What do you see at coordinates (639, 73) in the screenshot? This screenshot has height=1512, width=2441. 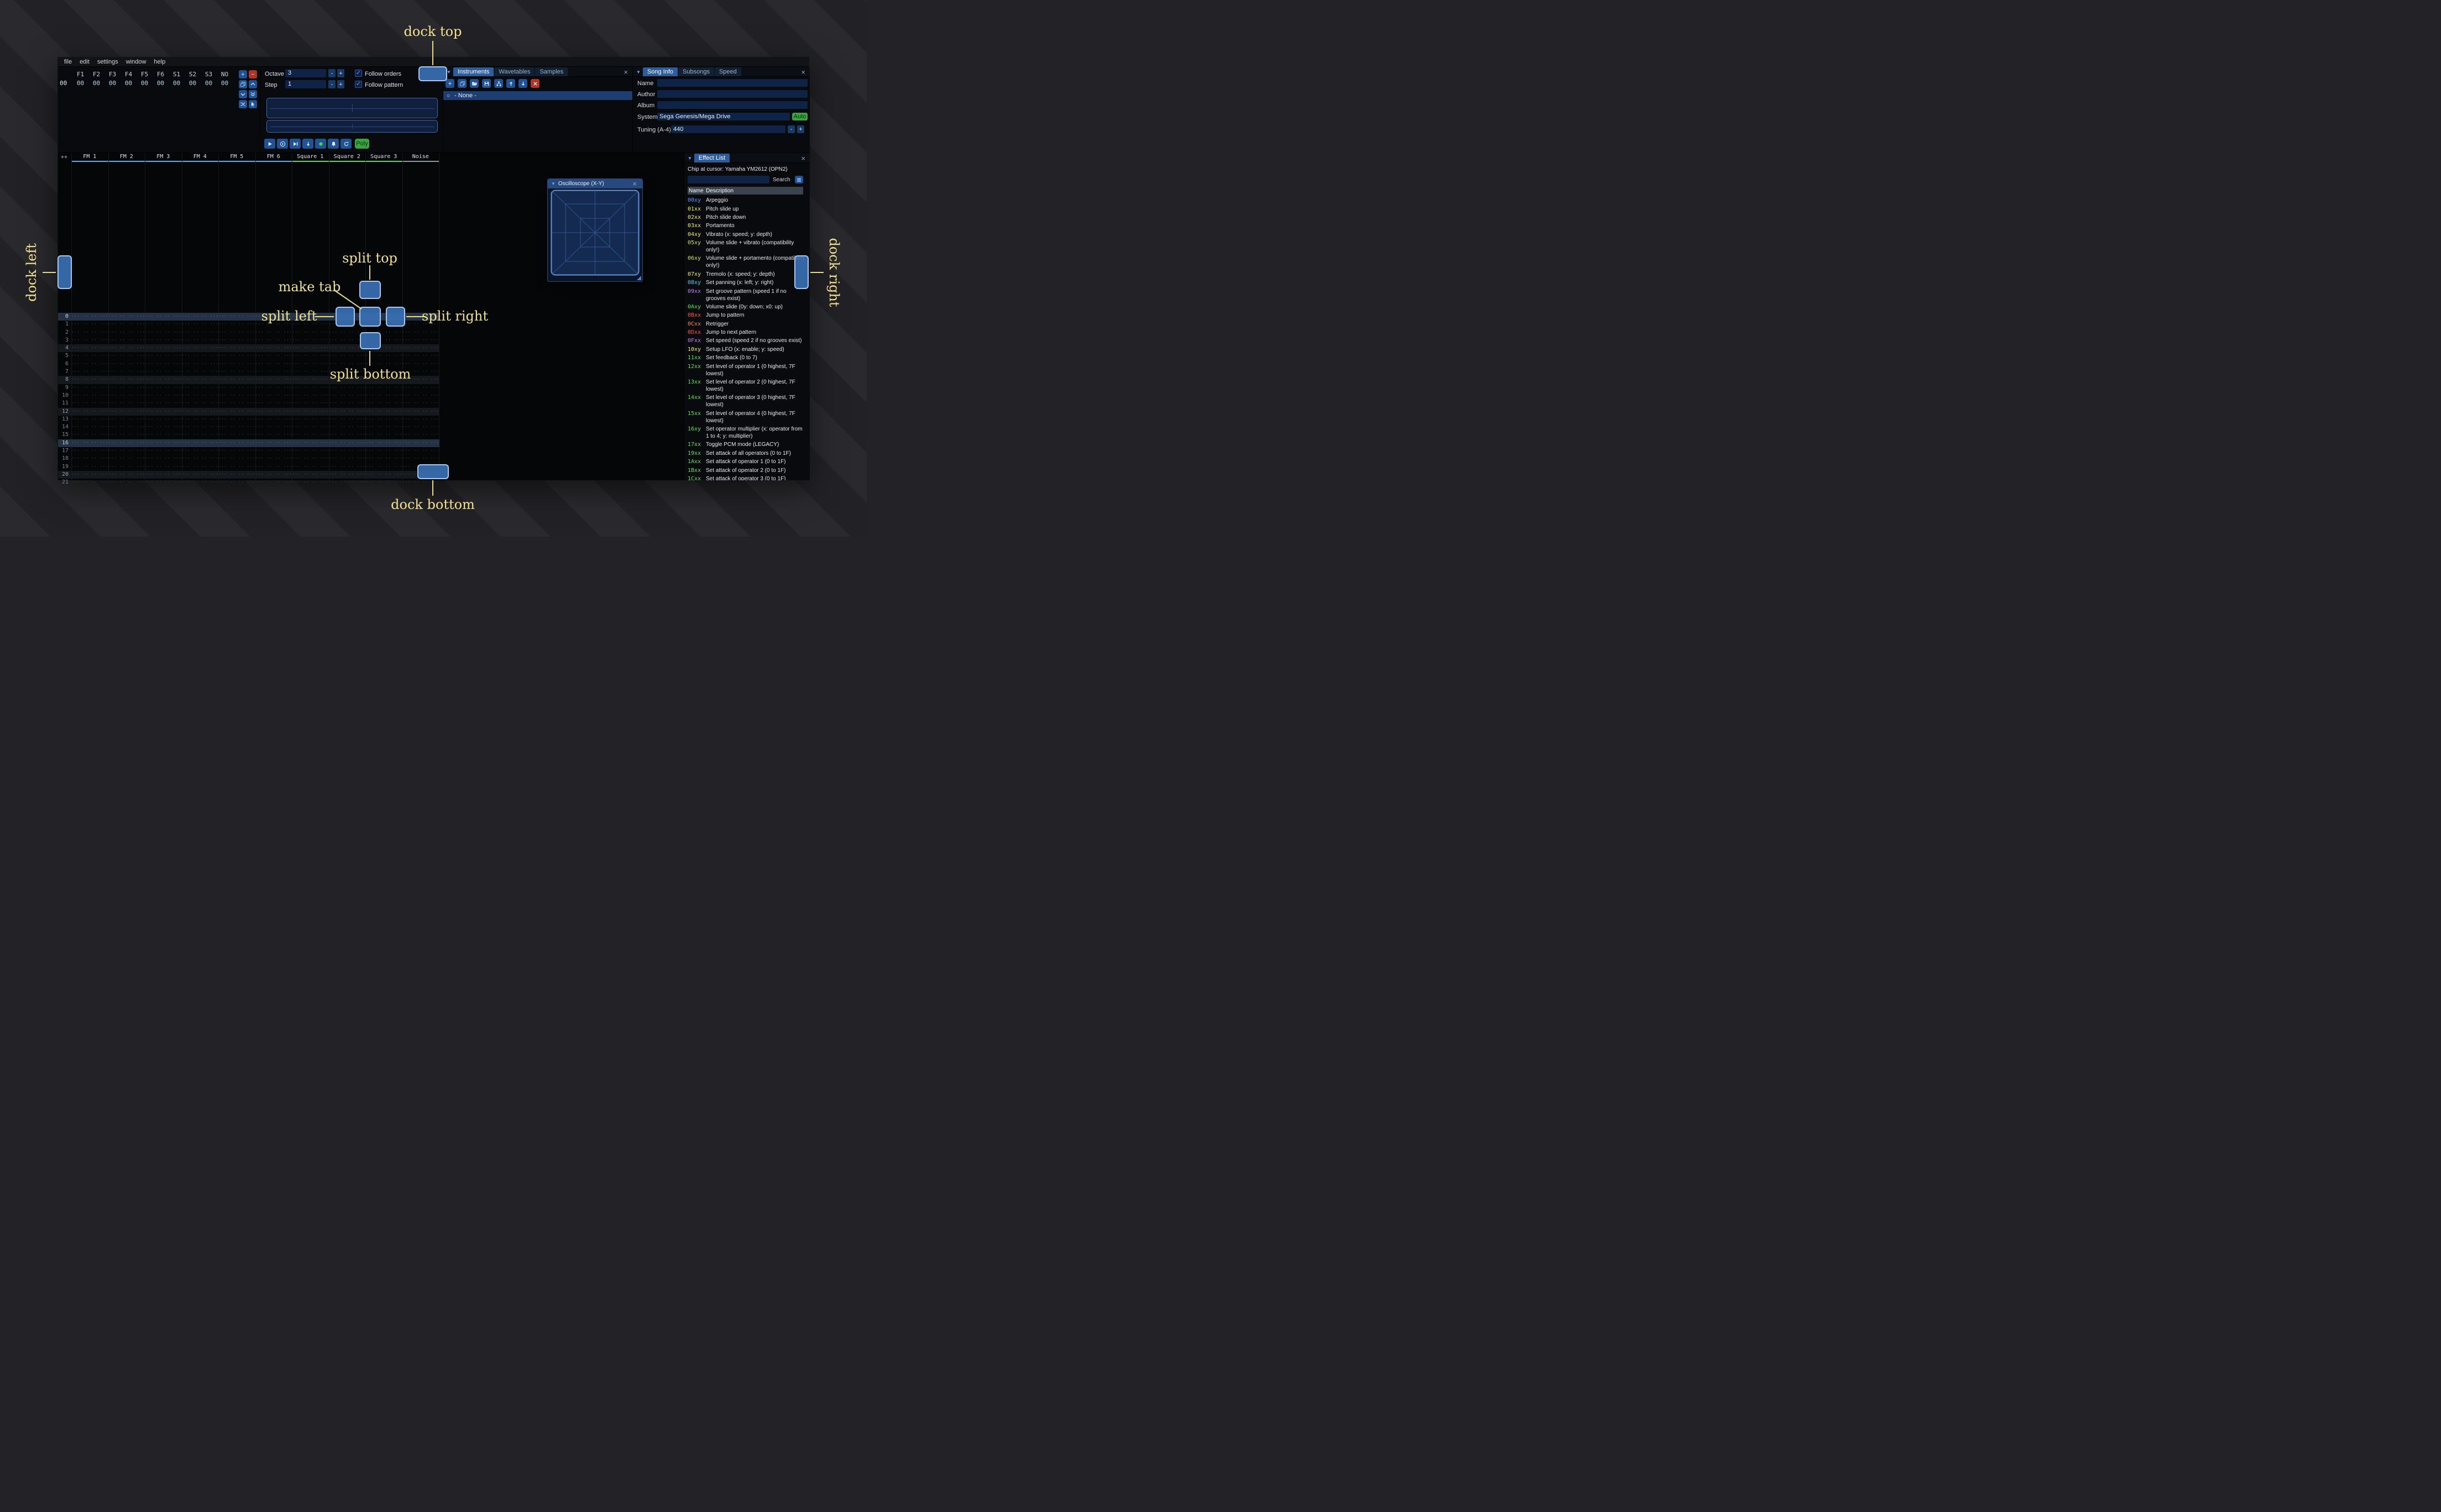 I see `collapse-arrow-icon: ▼` at bounding box center [639, 73].